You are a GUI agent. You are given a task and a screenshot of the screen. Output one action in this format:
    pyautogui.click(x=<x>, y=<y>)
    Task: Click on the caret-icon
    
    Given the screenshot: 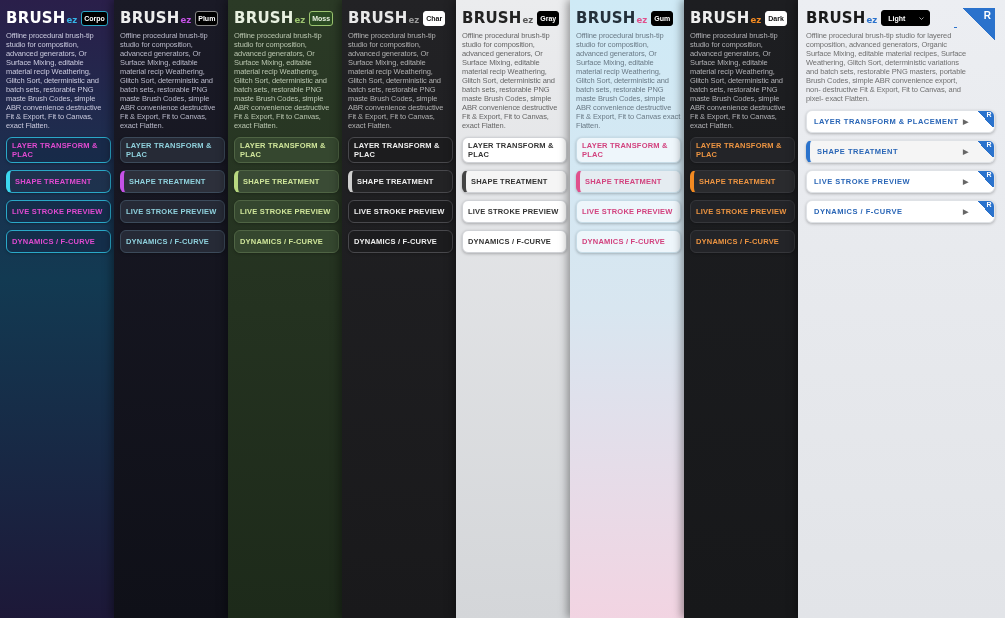 What is the action you would take?
    pyautogui.click(x=922, y=18)
    